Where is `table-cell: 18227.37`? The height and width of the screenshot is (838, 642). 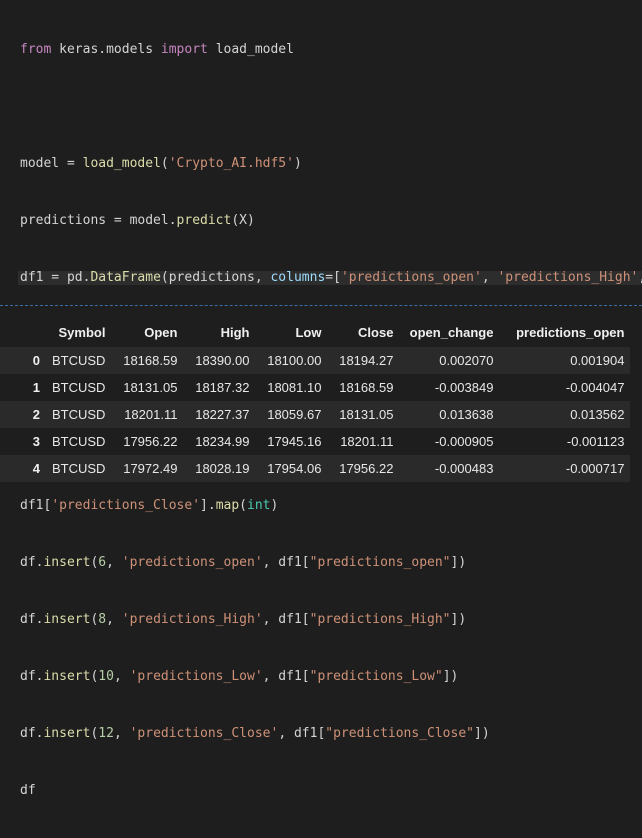
table-cell: 18227.37 is located at coordinates (222, 414).